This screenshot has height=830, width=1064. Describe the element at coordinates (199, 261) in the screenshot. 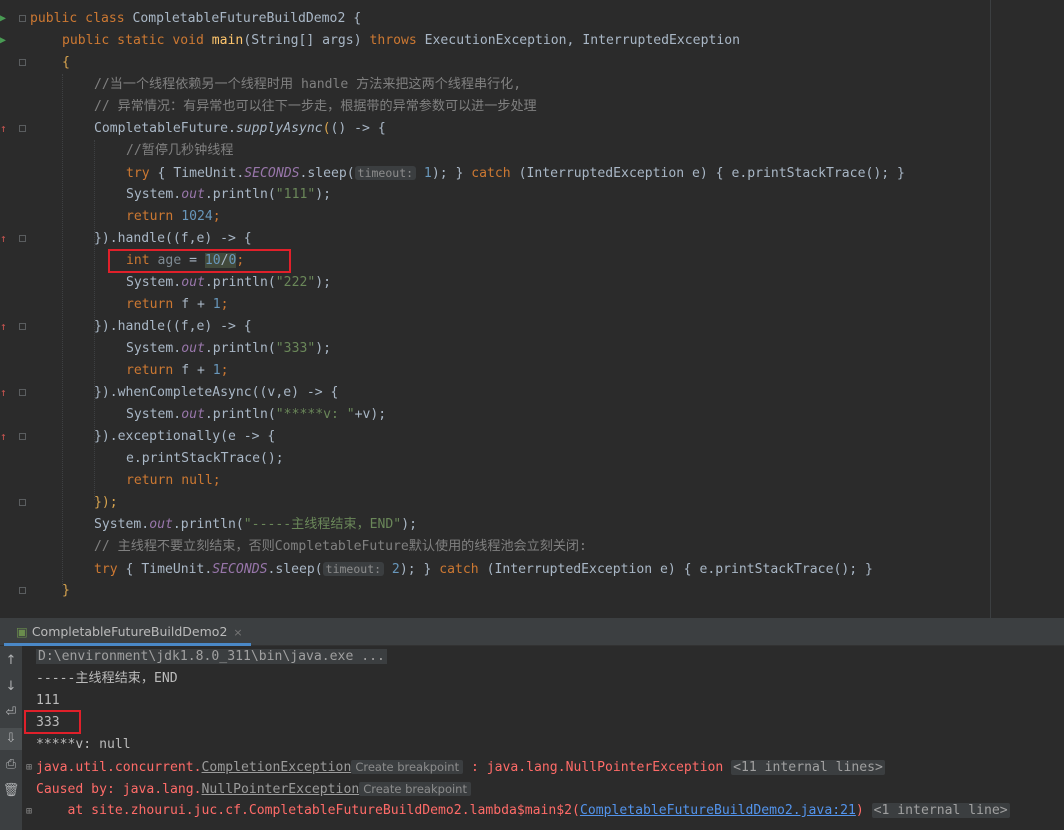

I see `annotation-box-code` at that location.